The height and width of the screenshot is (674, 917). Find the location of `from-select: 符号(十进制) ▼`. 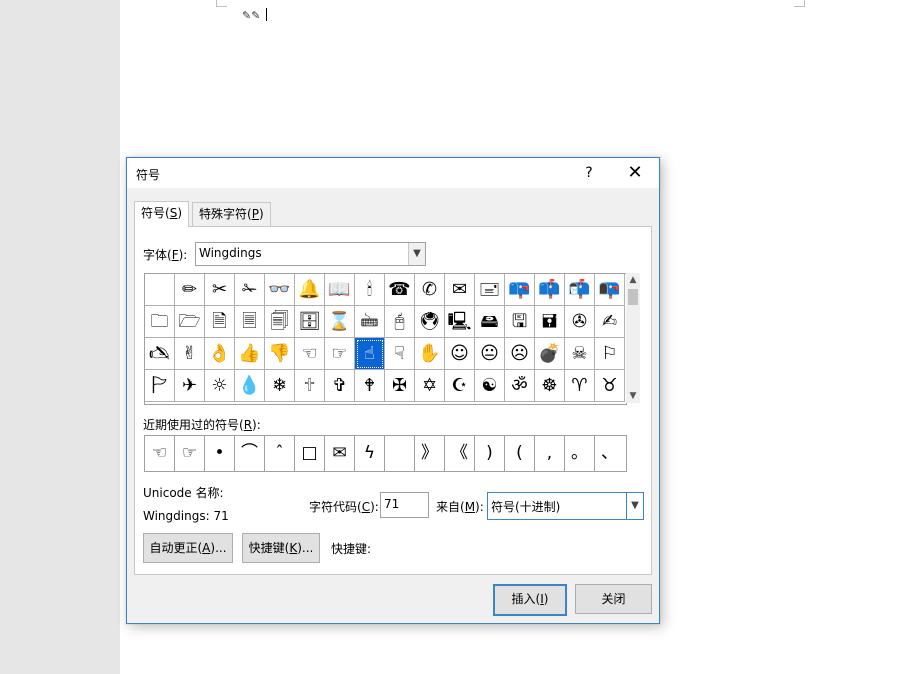

from-select: 符号(十进制) ▼ is located at coordinates (565, 506).